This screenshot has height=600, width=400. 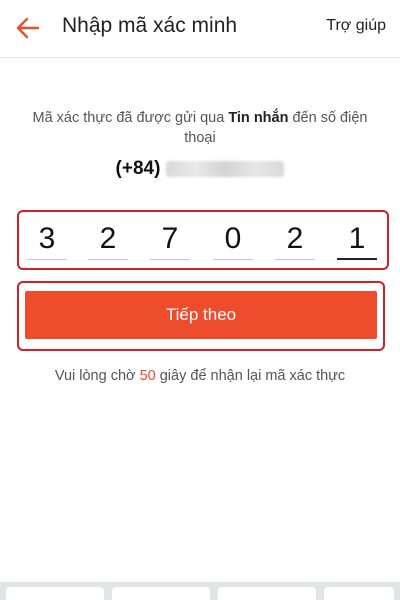 I want to click on keyboard-edge, so click(x=200, y=591).